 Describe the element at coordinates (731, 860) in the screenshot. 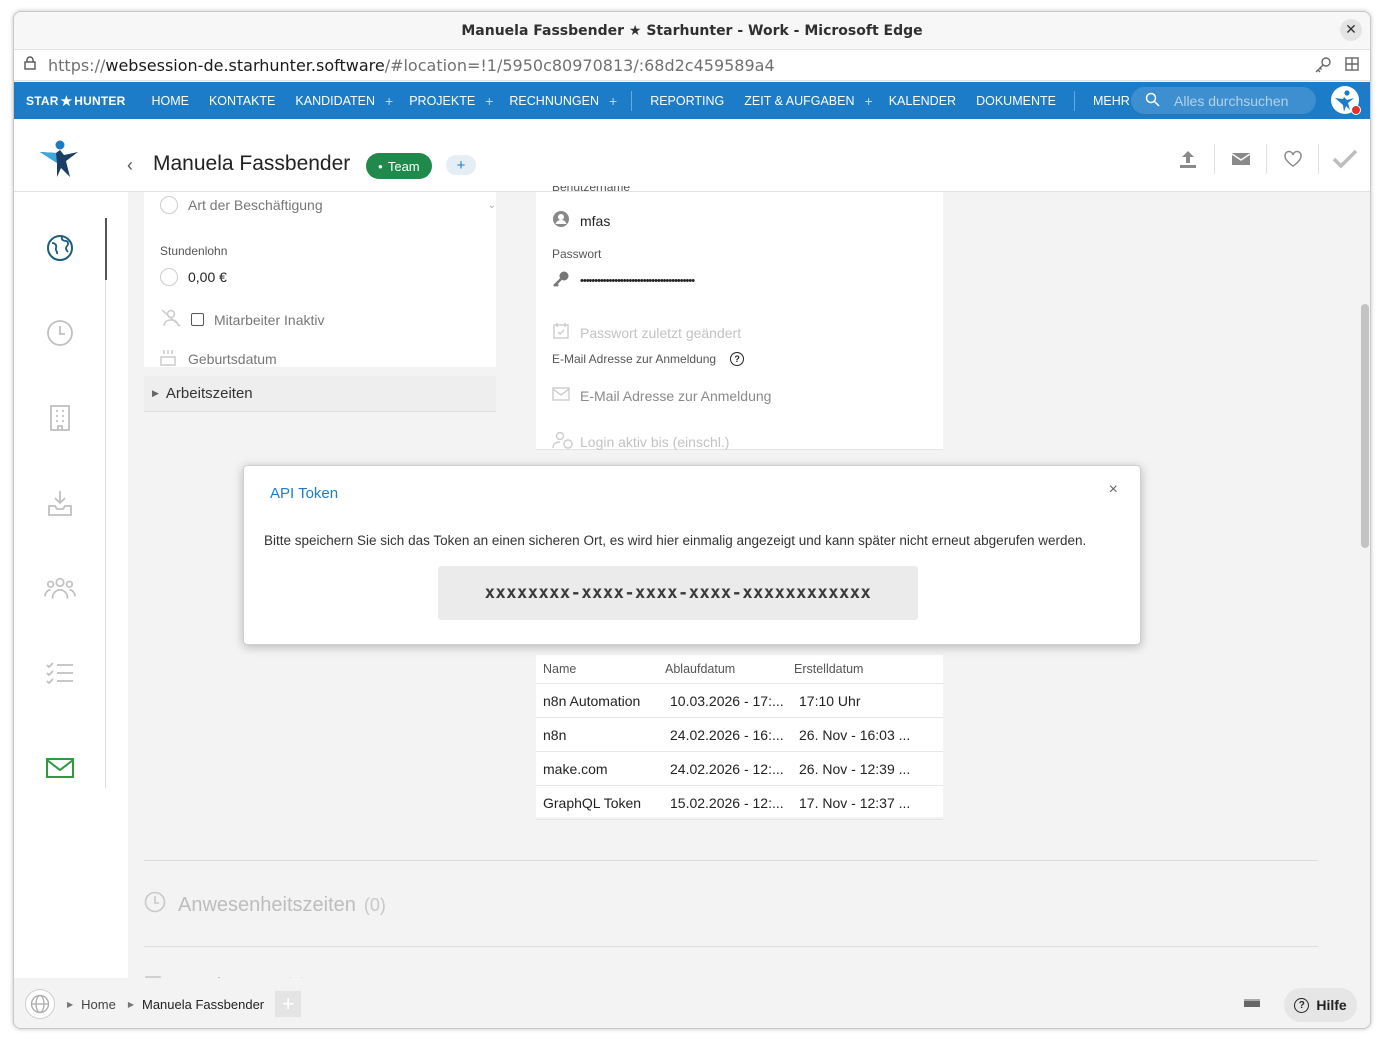

I see `section-divider` at that location.